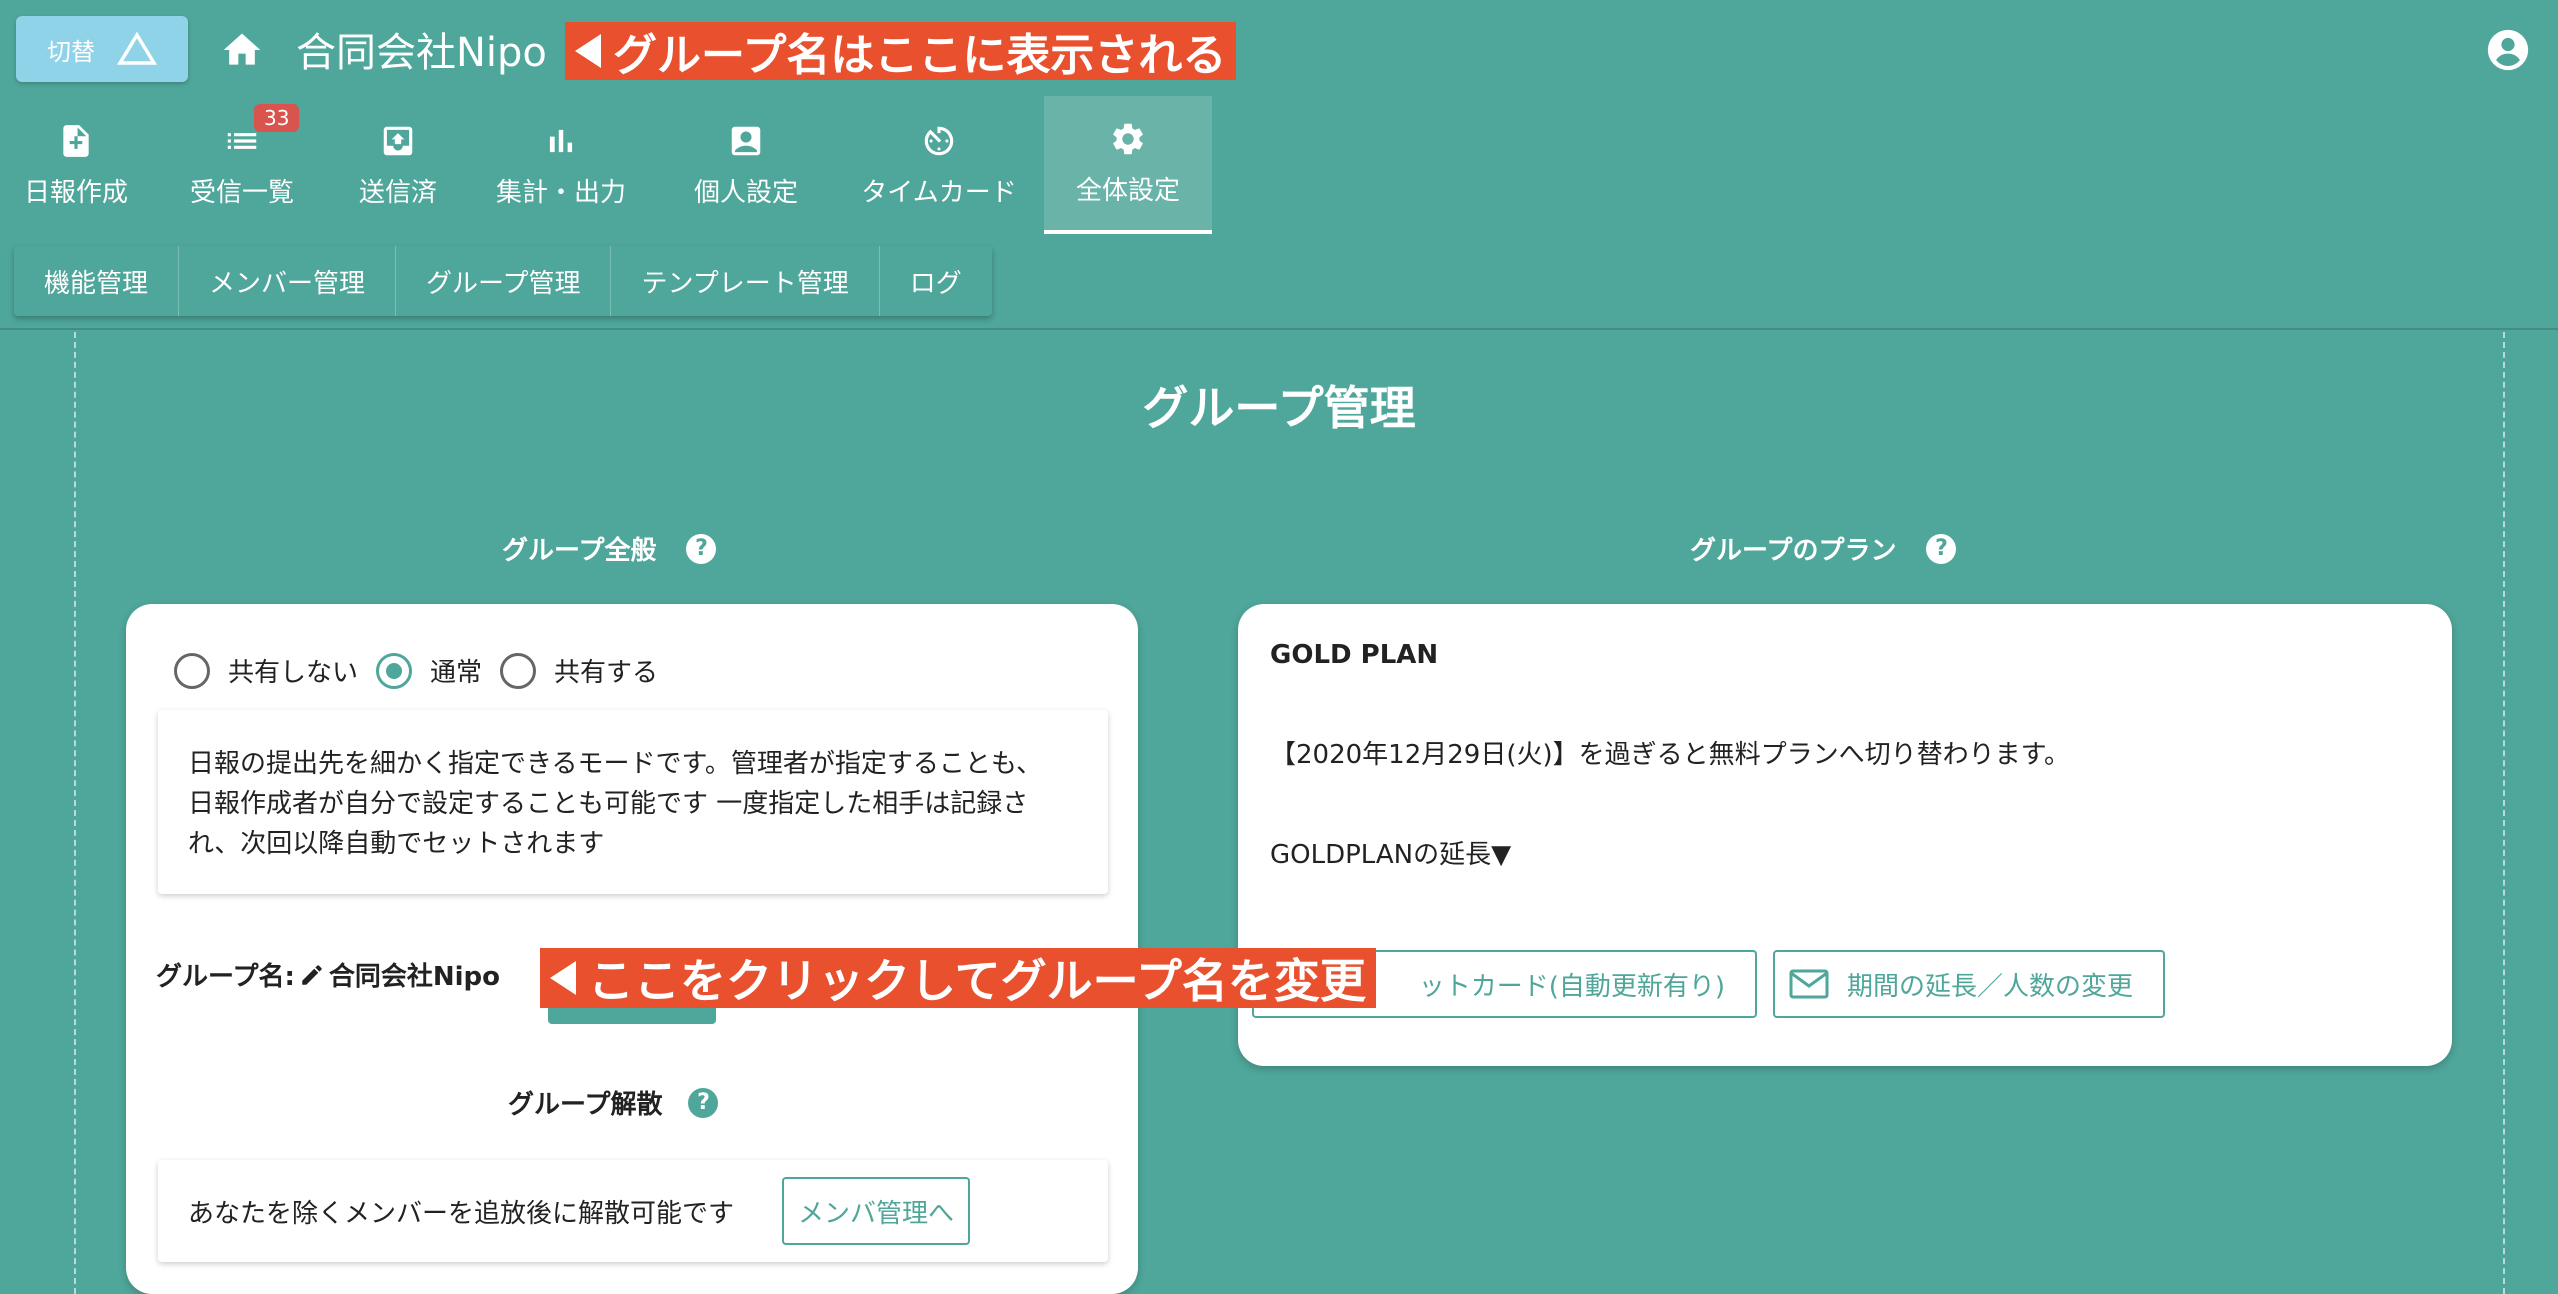 This screenshot has height=1294, width=2558. What do you see at coordinates (137, 48) in the screenshot?
I see `triangle-up-icon` at bounding box center [137, 48].